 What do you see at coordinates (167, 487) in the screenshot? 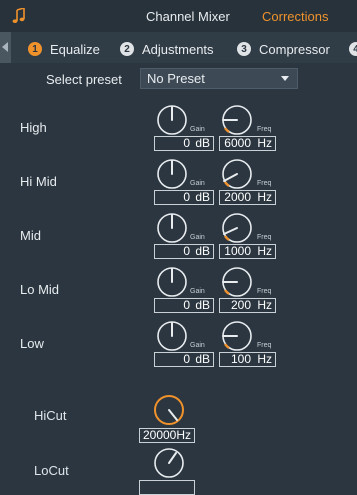
I see `locut-value-field` at bounding box center [167, 487].